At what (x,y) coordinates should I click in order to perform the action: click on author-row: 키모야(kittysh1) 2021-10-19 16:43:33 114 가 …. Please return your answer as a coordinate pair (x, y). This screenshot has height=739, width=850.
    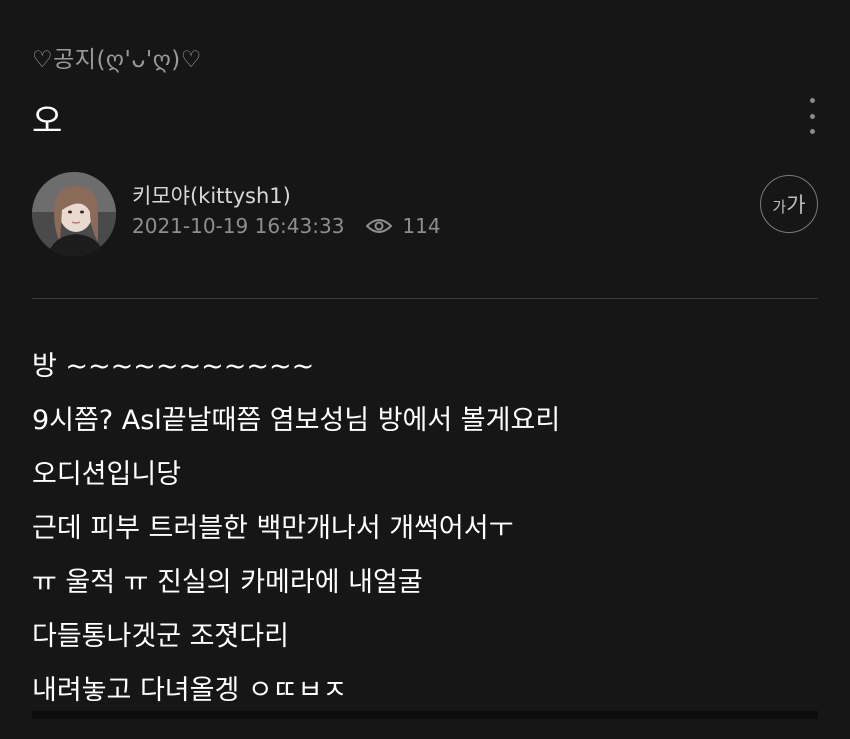
    Looking at the image, I should click on (425, 217).